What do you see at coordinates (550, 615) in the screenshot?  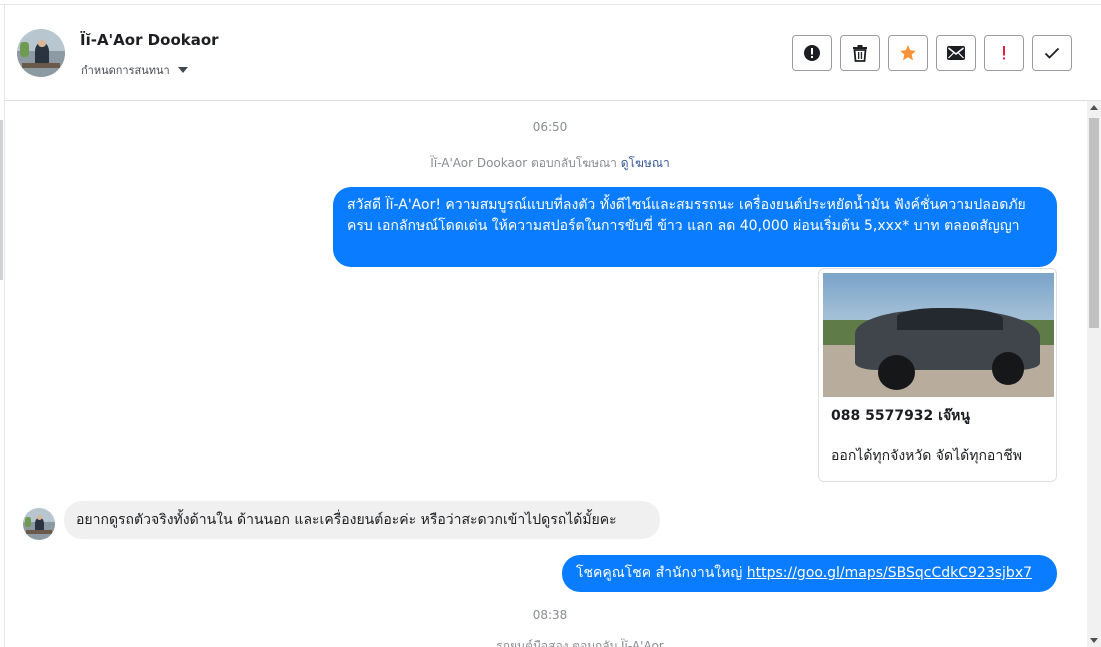 I see `timestamp: 08:38` at bounding box center [550, 615].